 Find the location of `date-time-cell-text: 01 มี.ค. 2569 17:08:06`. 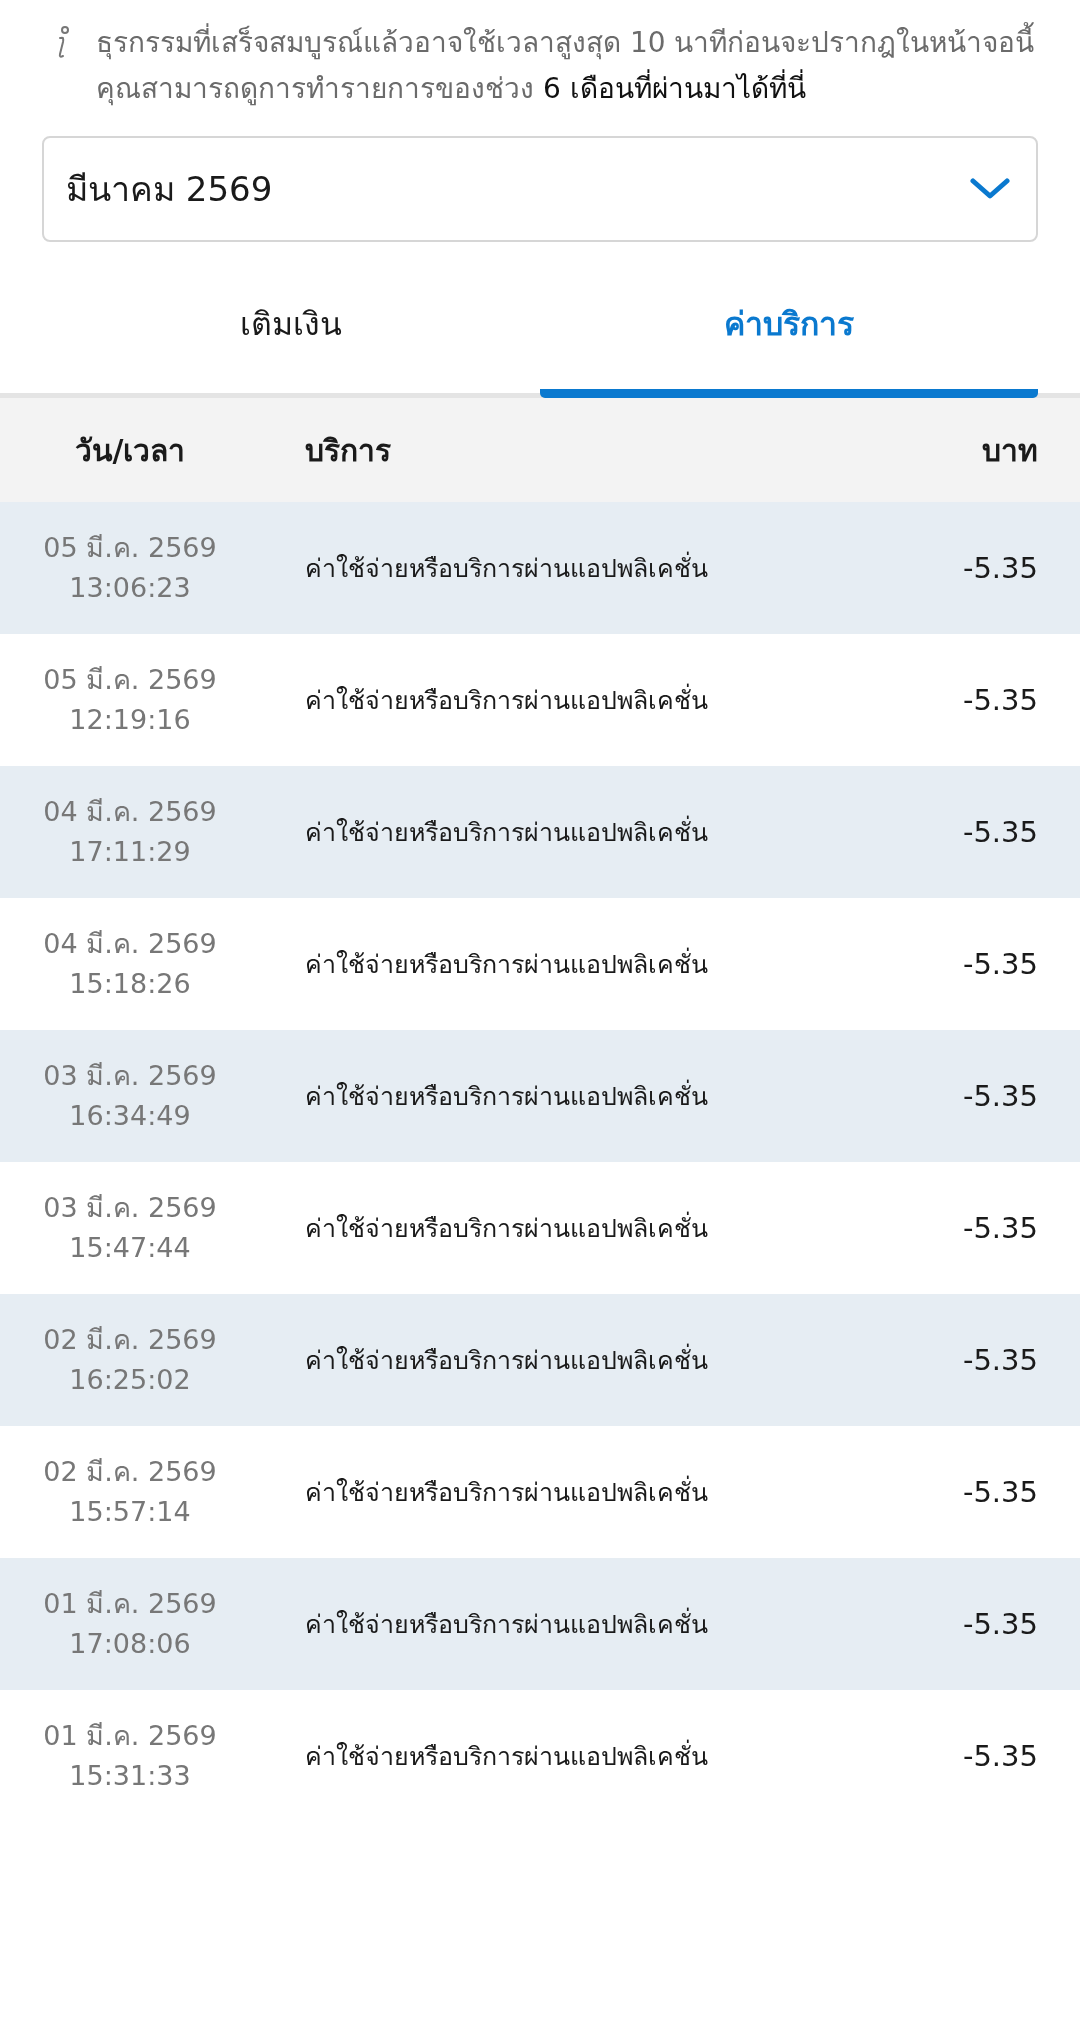

date-time-cell-text: 01 มี.ค. 2569 17:08:06 is located at coordinates (130, 1624).